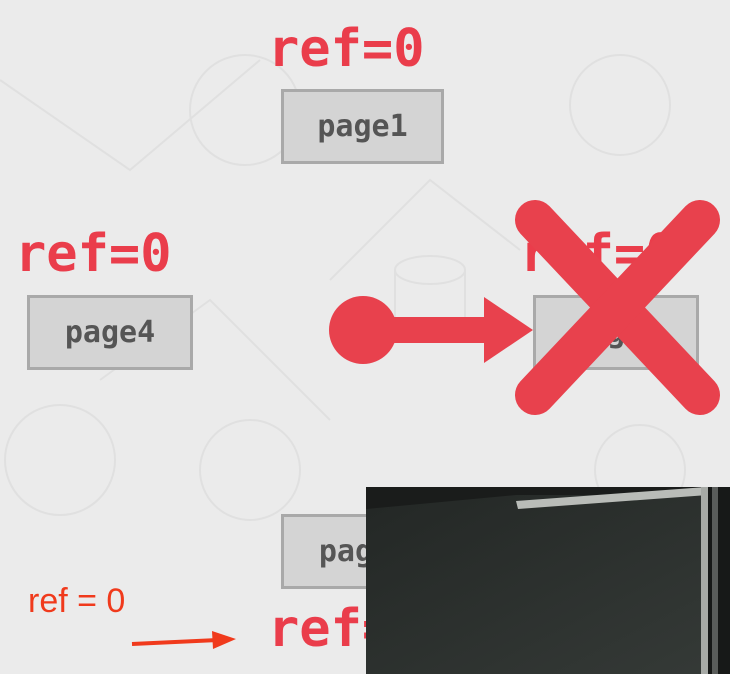  What do you see at coordinates (346, 49) in the screenshot?
I see `ref-count-page1: ref=0` at bounding box center [346, 49].